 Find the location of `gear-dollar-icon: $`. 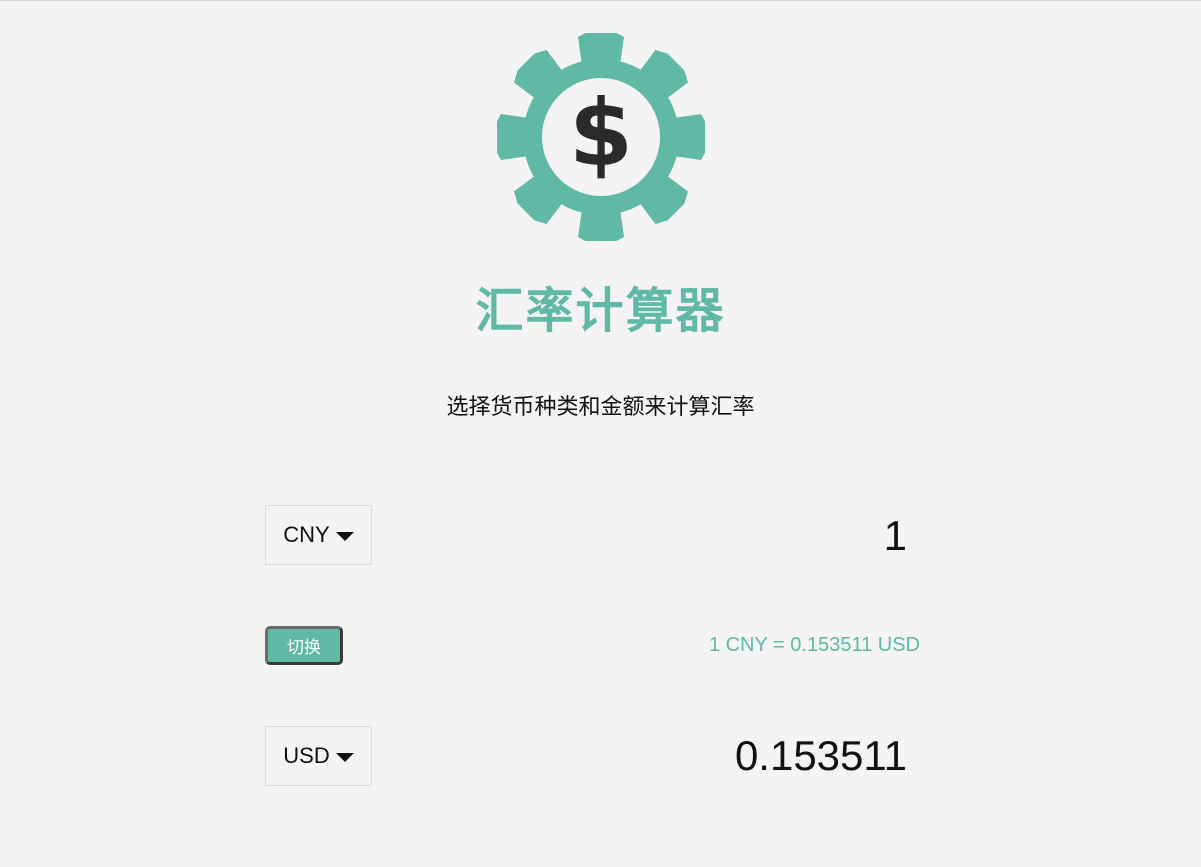

gear-dollar-icon: $ is located at coordinates (601, 137).